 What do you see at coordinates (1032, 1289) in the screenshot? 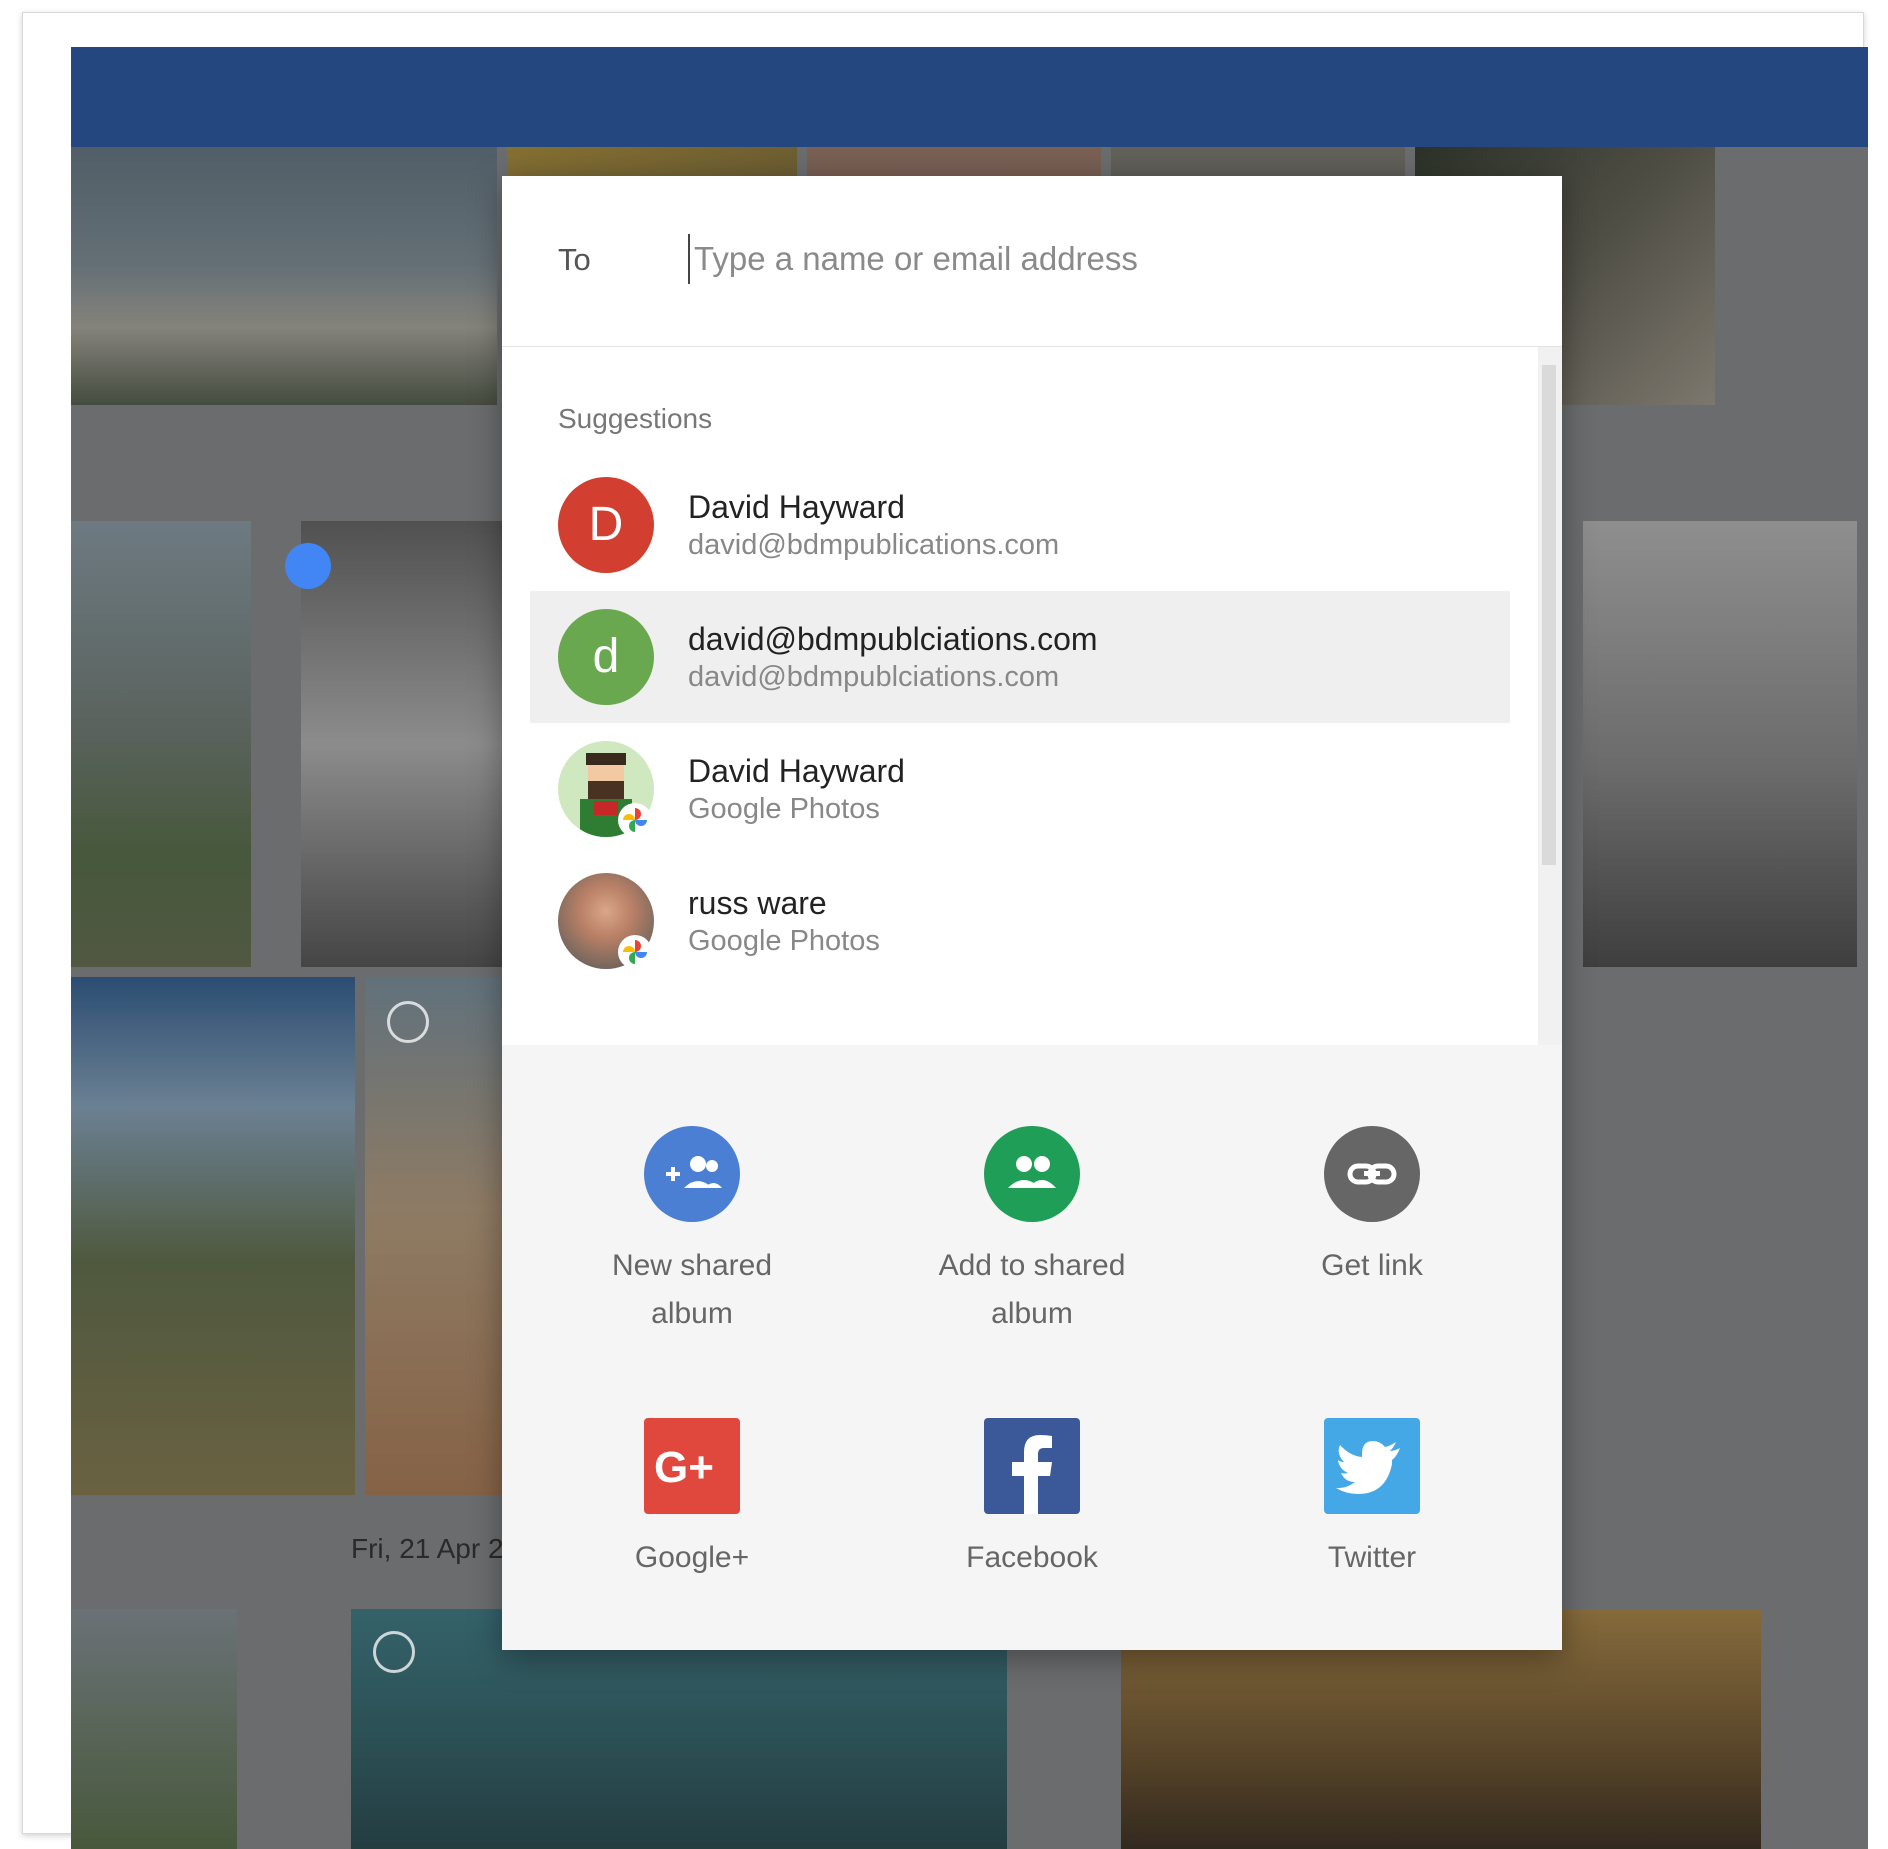
I see `action-label: Add to shared album` at bounding box center [1032, 1289].